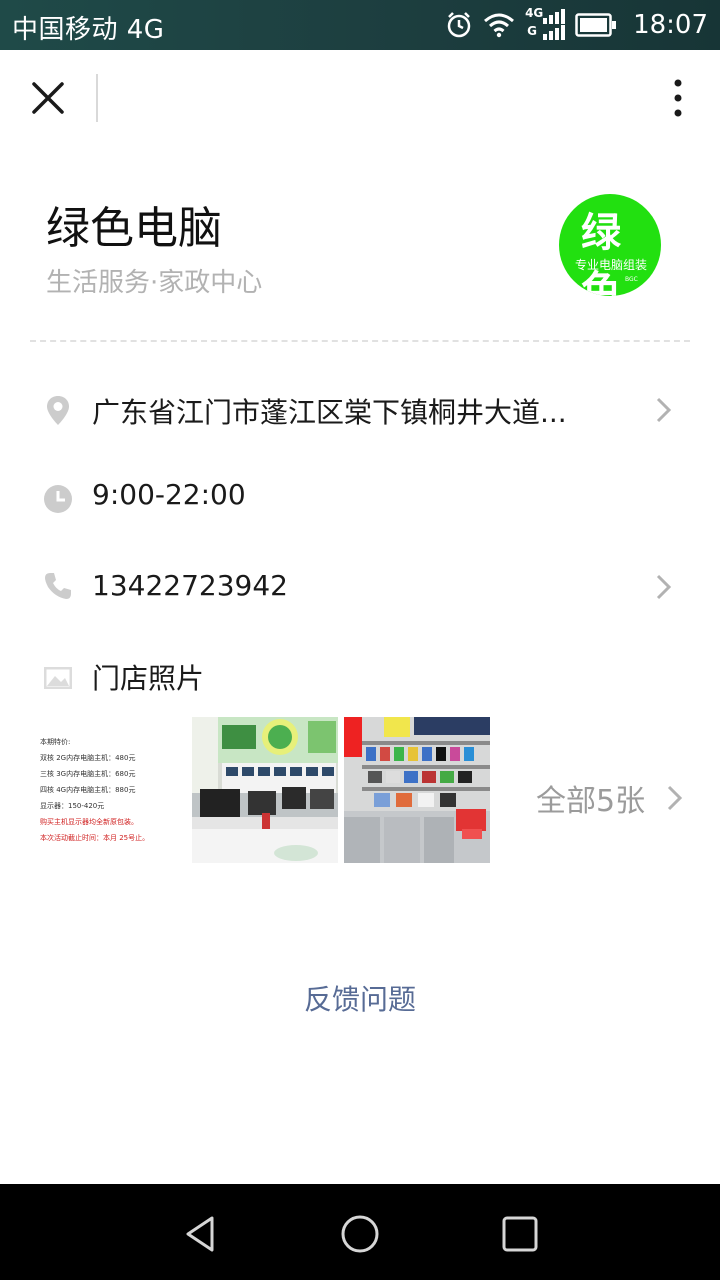 The width and height of the screenshot is (720, 1280). I want to click on price-line: 本次活动截止时间：本月 25号止。, so click(95, 838).